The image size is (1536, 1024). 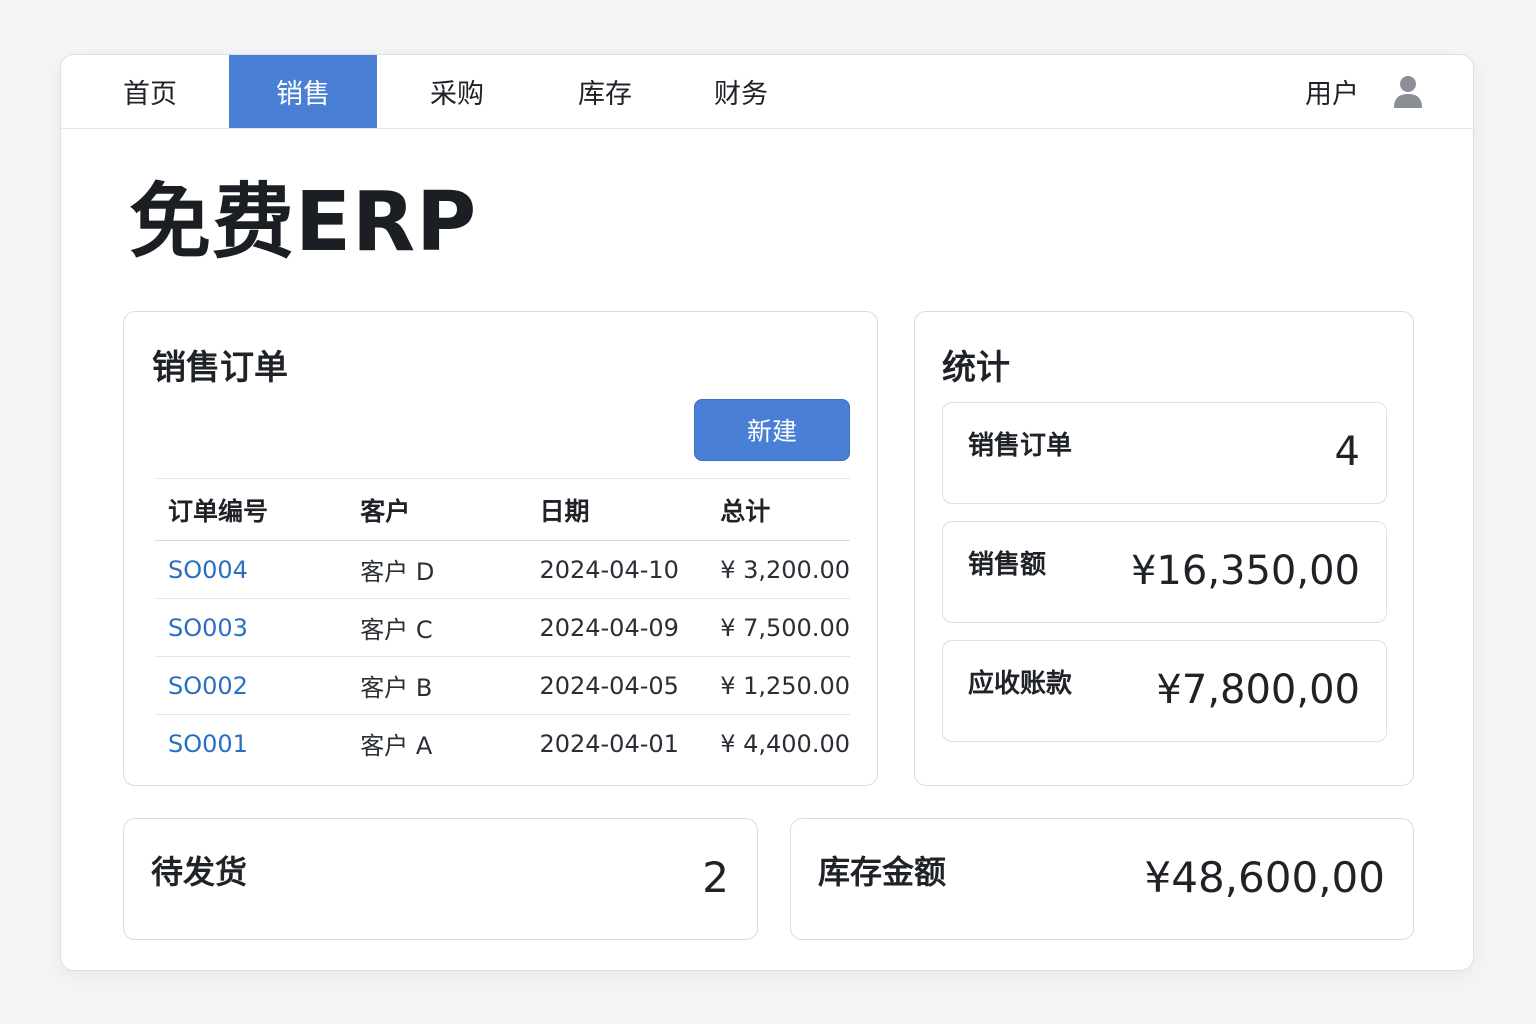 I want to click on order-date: 2024-04-05, so click(x=617, y=685).